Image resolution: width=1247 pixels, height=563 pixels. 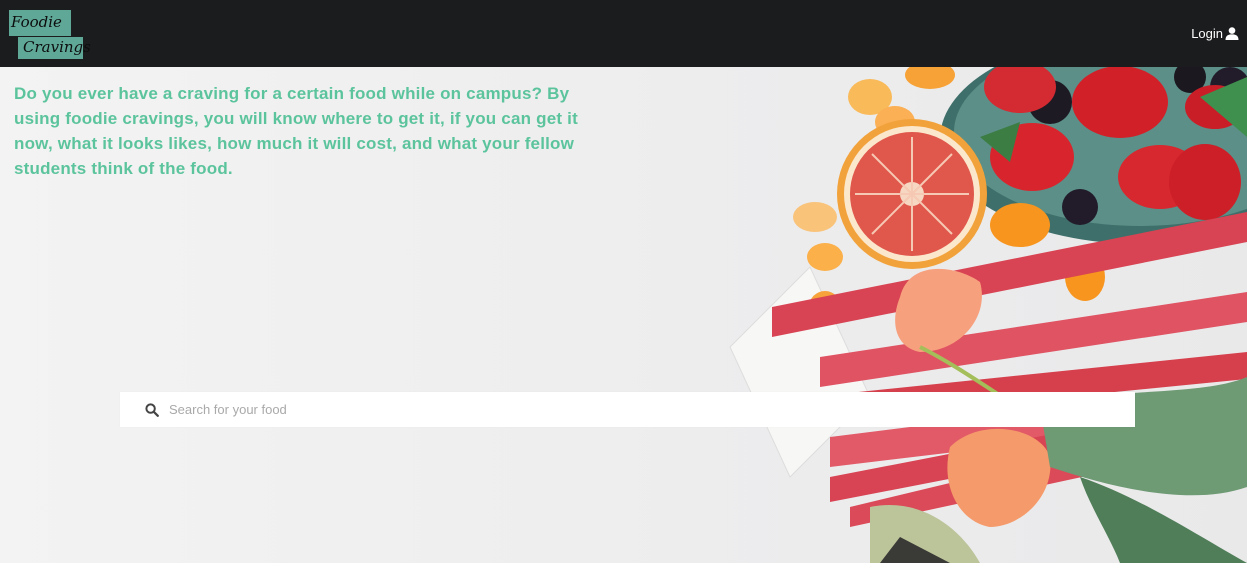 I want to click on logo-text-cravings: Cravings, so click(x=57, y=47).